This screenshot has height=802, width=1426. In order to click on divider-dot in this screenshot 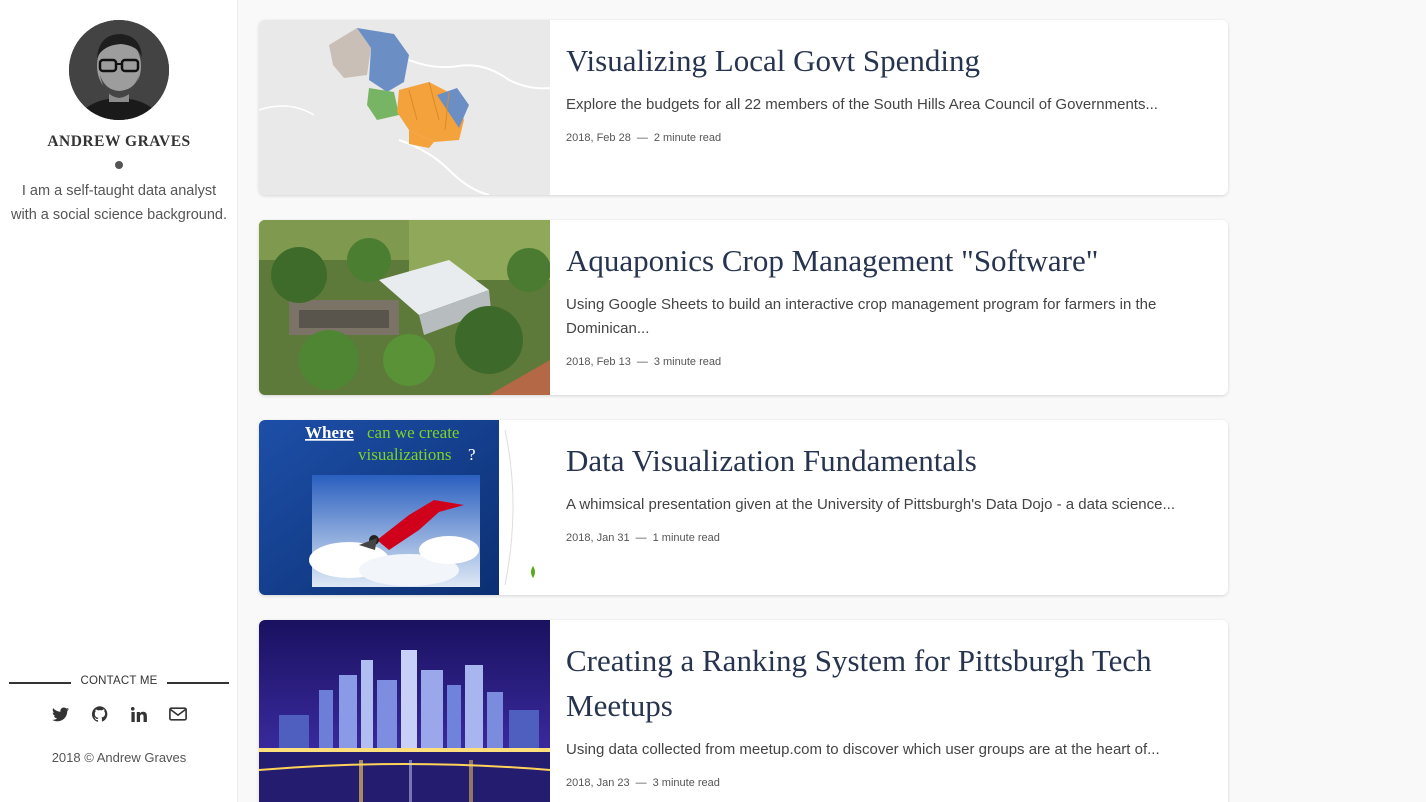, I will do `click(119, 165)`.